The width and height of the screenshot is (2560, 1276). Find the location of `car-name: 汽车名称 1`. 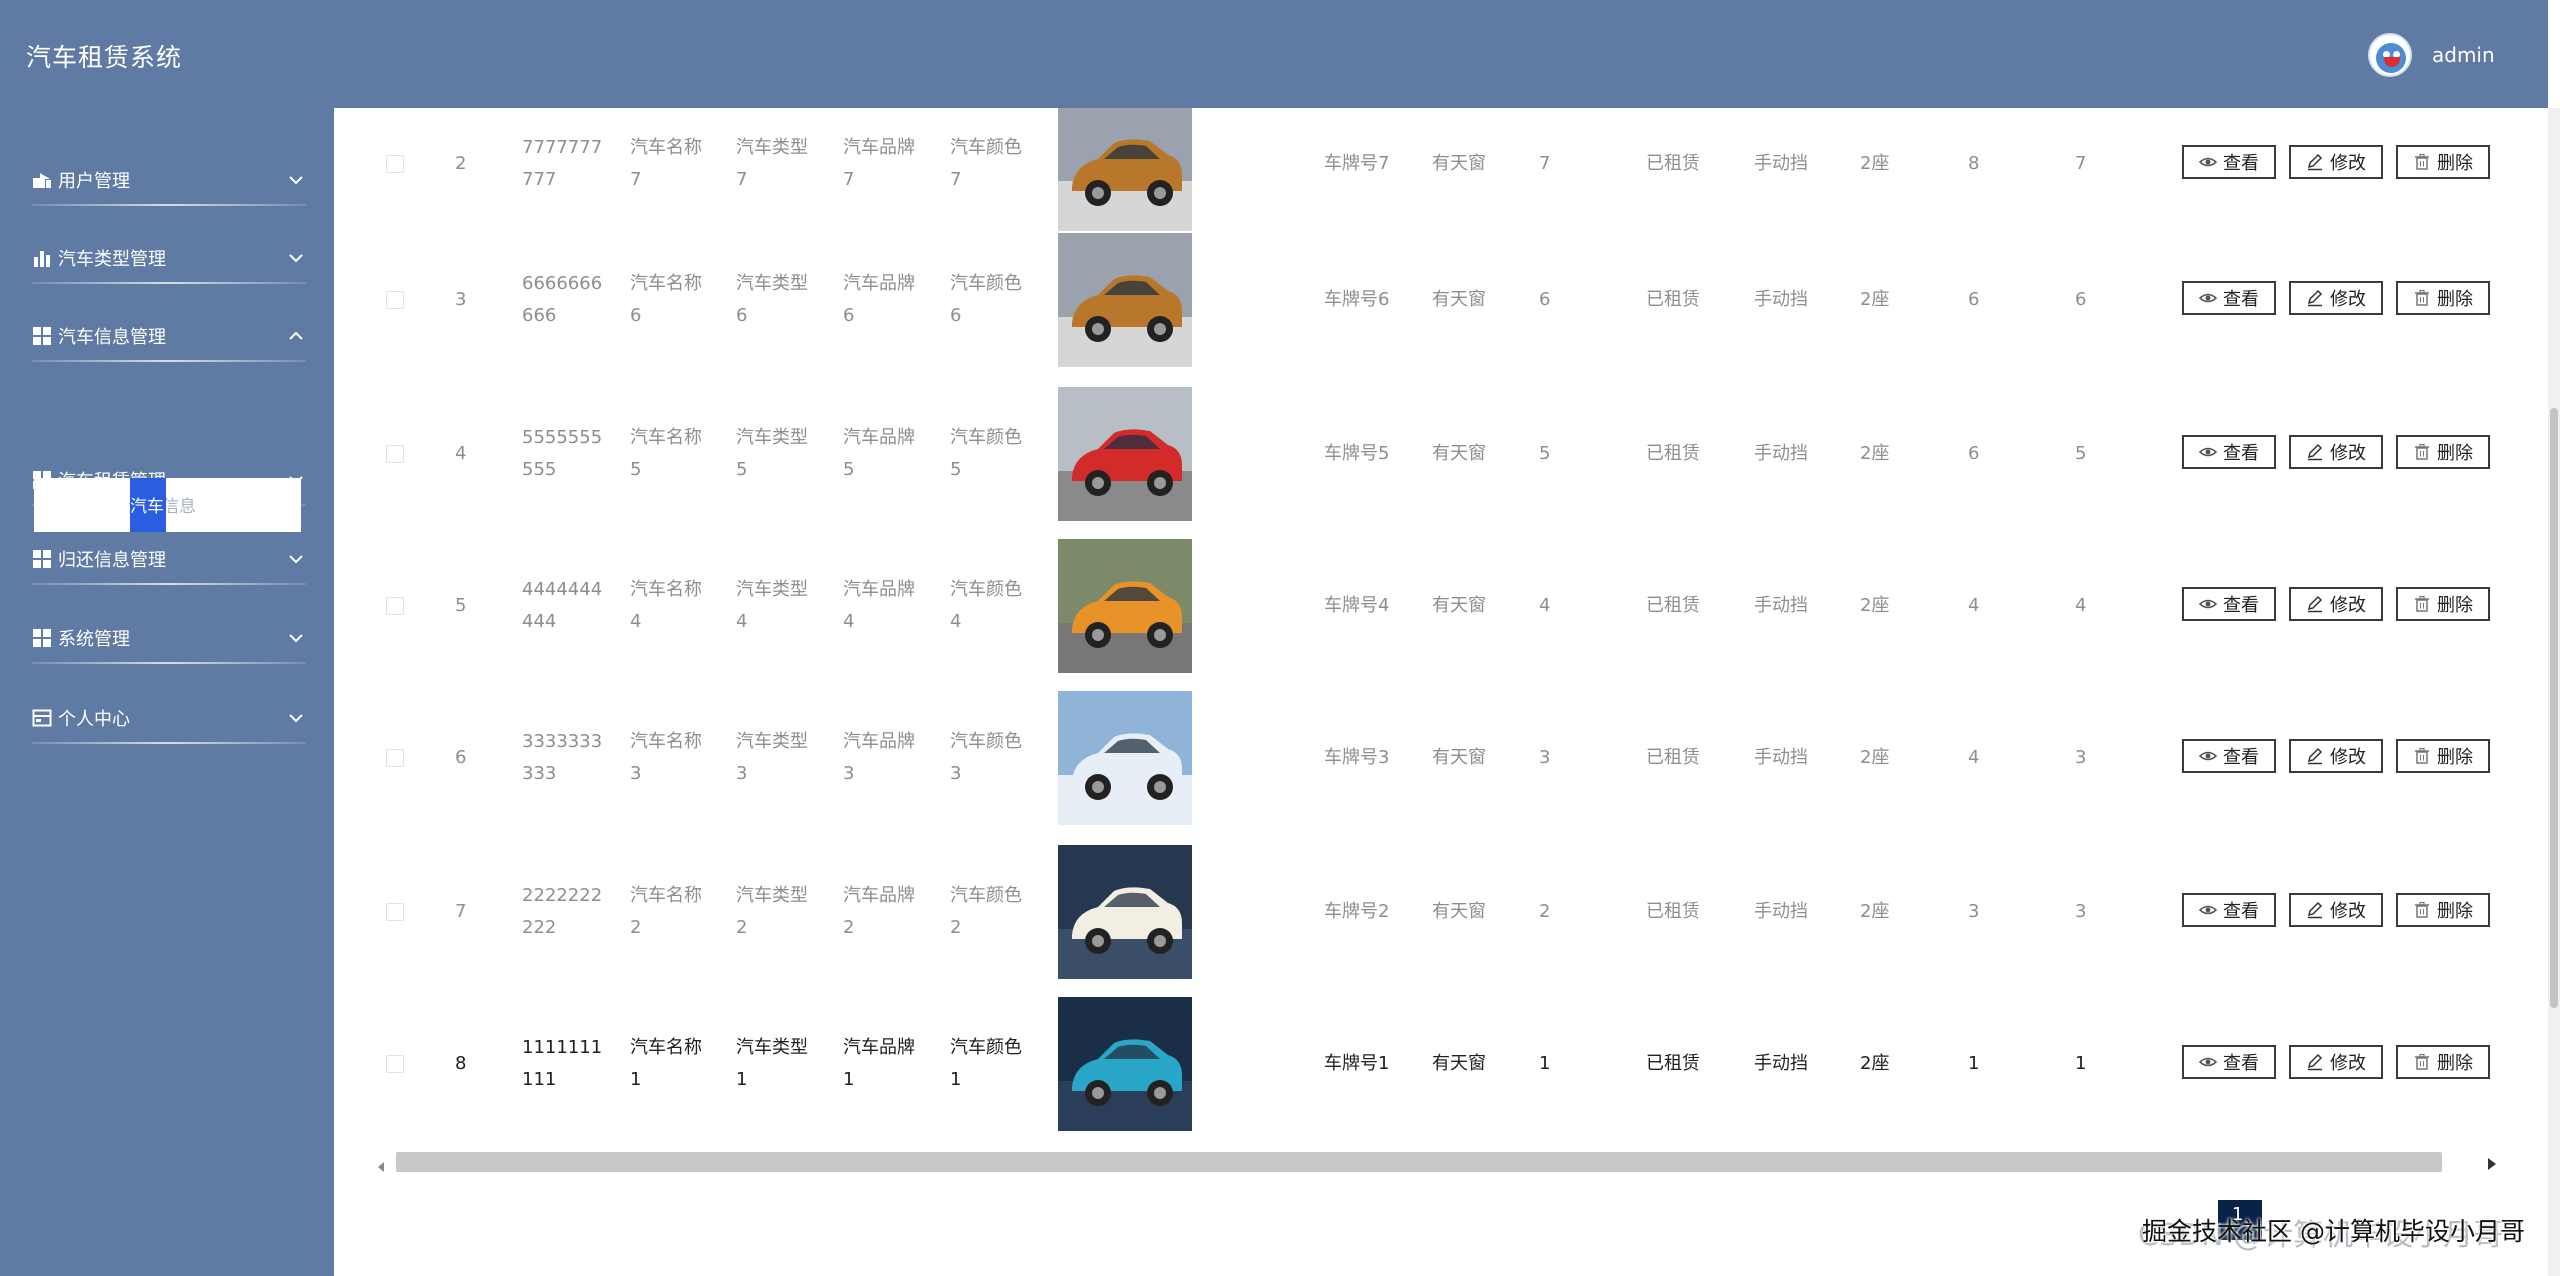

car-name: 汽车名称 1 is located at coordinates (666, 1063).